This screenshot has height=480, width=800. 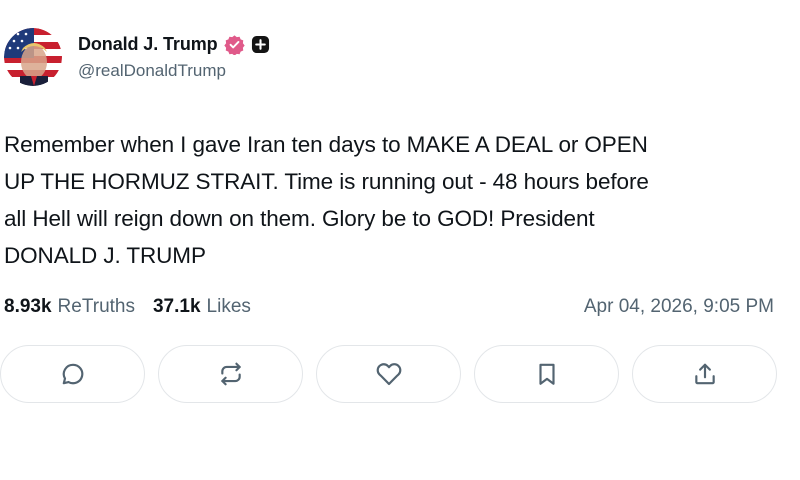 What do you see at coordinates (174, 57) in the screenshot?
I see `author-names: Donald J. Trump @realDonaldTrump` at bounding box center [174, 57].